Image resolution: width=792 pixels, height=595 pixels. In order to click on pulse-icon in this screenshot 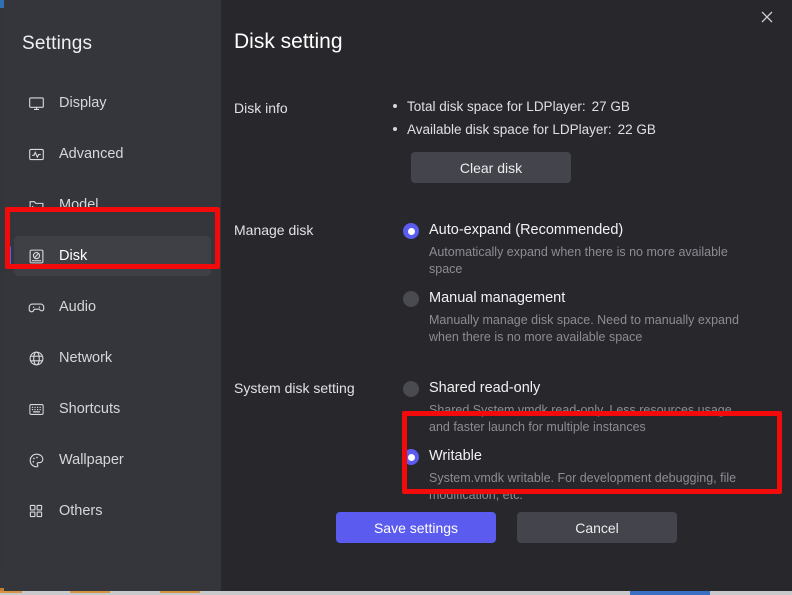, I will do `click(36, 154)`.